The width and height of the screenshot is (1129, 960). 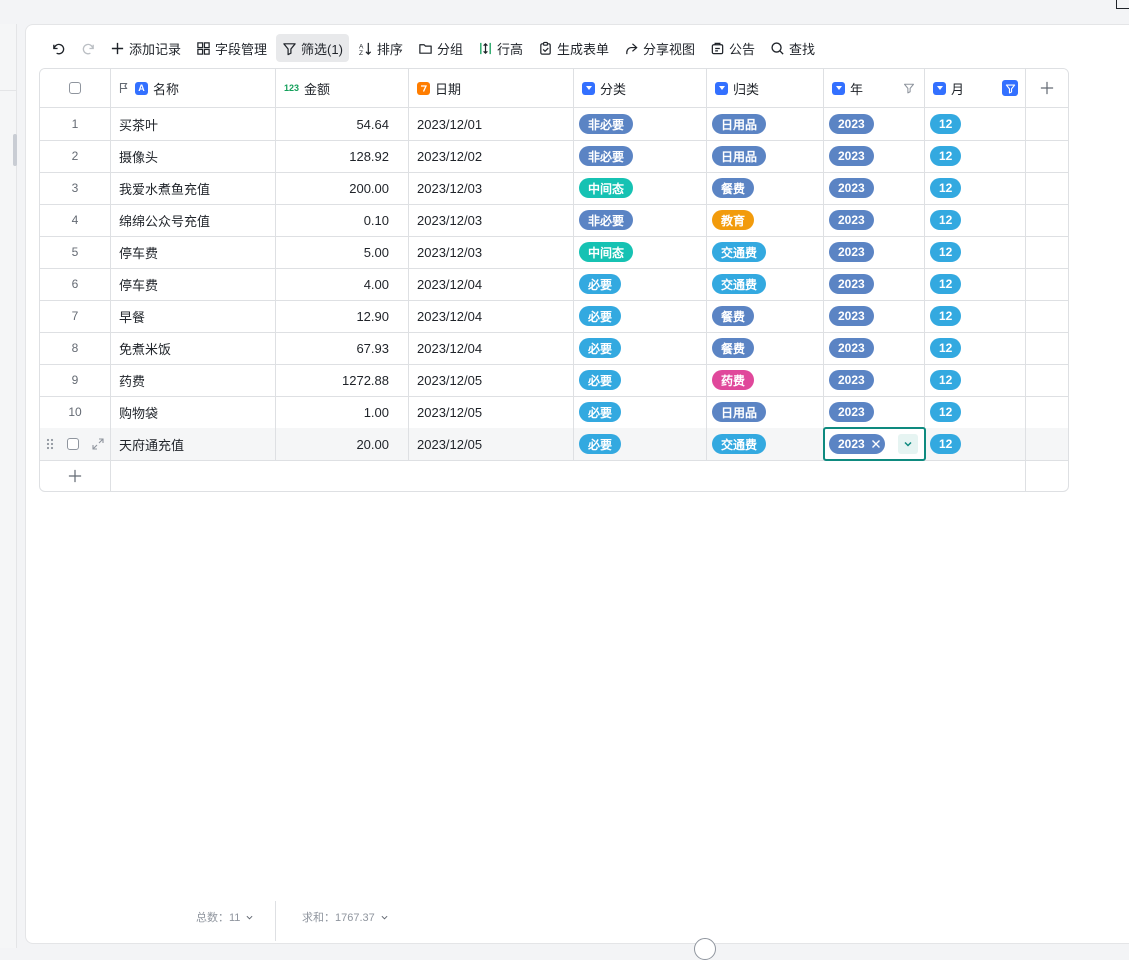 I want to click on row-index-cell: 10, so click(x=75, y=412).